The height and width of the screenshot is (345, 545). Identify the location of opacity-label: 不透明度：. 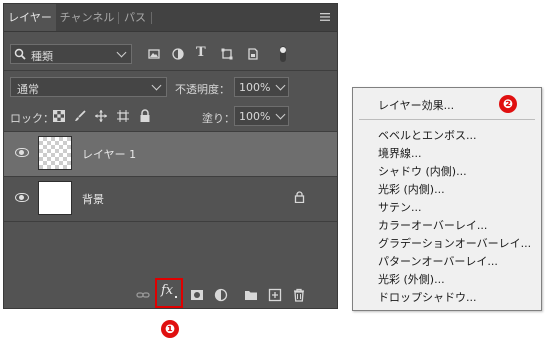
(202, 89).